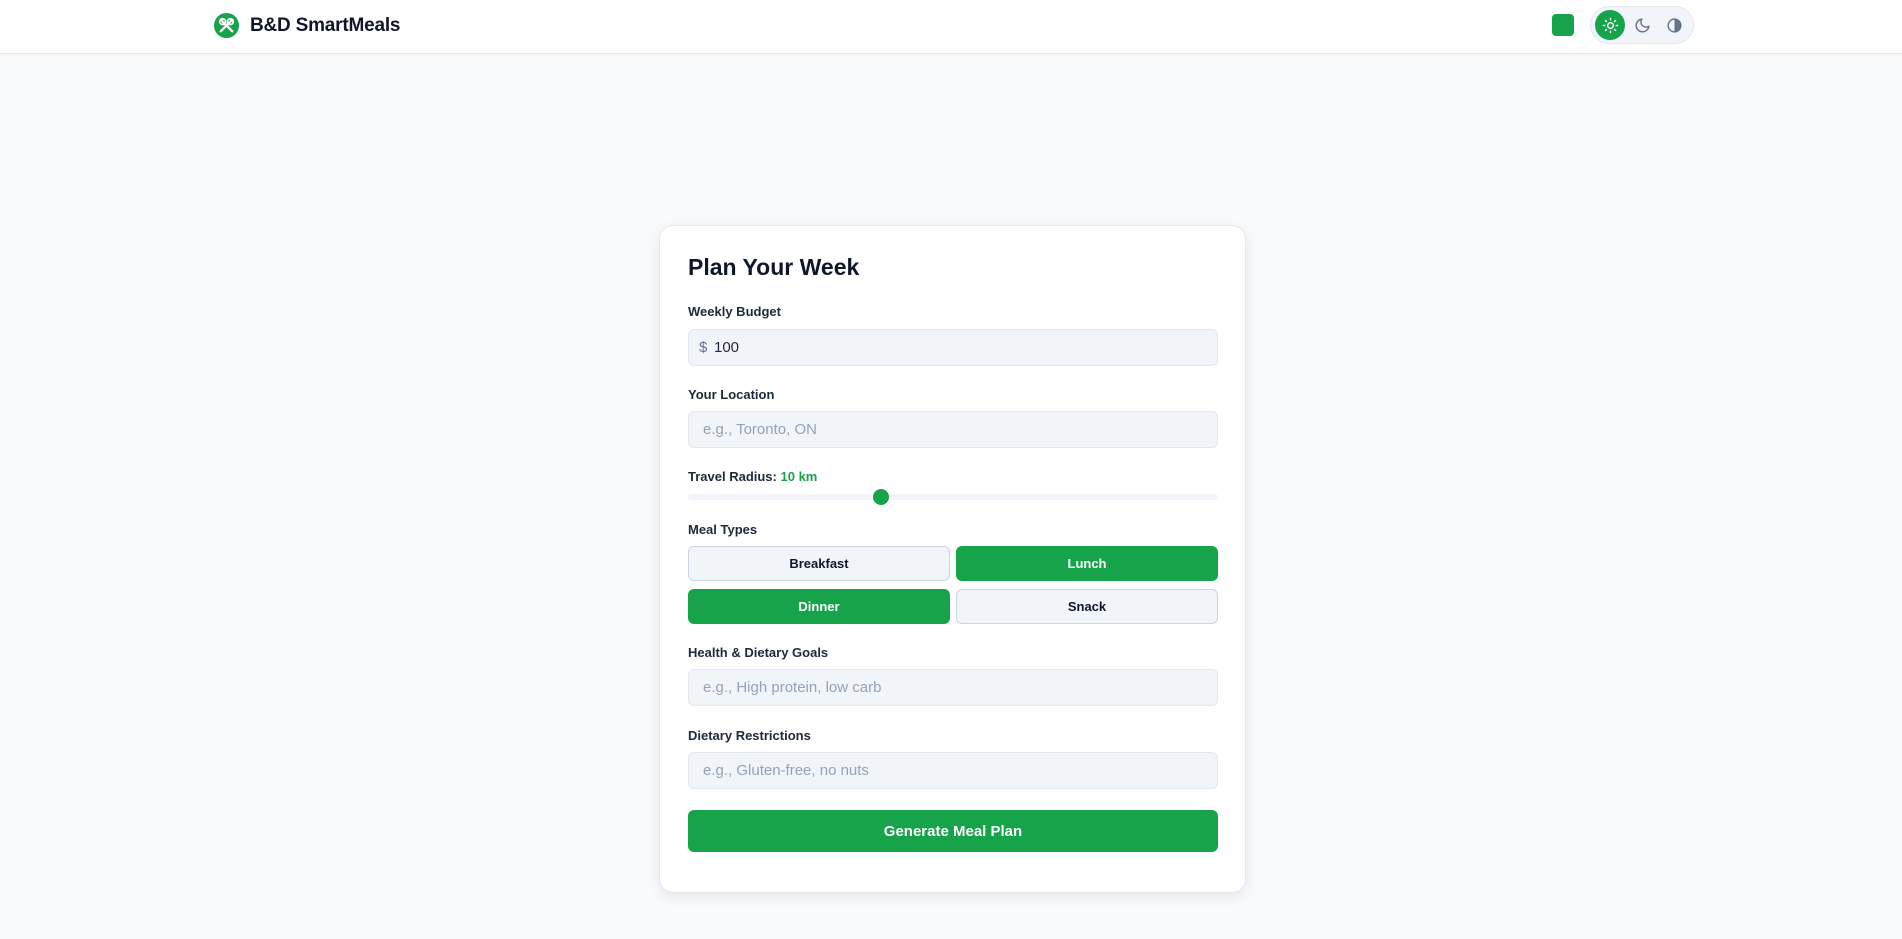 The width and height of the screenshot is (1902, 939). Describe the element at coordinates (774, 267) in the screenshot. I see `form-title: Plan Your Week` at that location.